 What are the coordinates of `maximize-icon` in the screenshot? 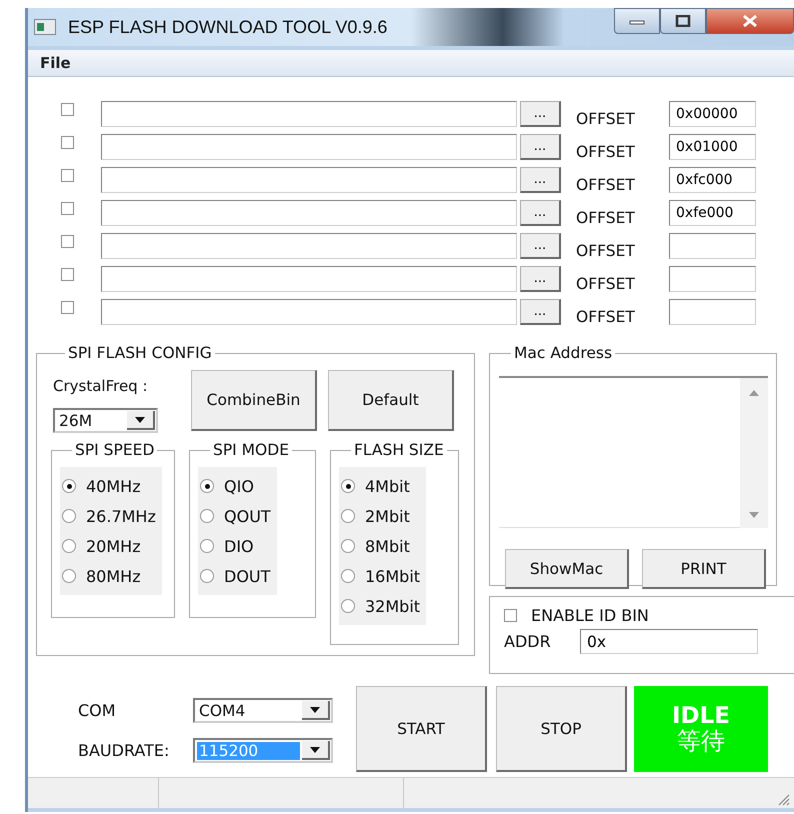 It's located at (683, 21).